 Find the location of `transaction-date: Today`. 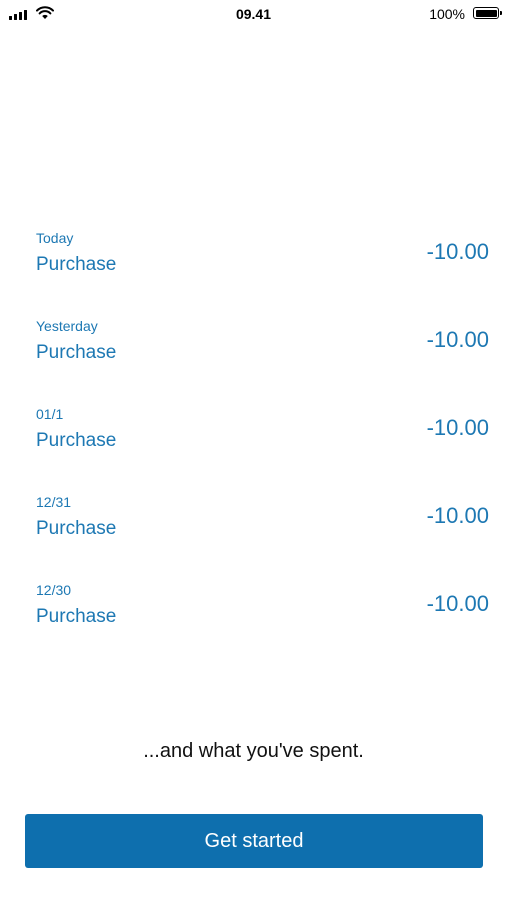

transaction-date: Today is located at coordinates (55, 238).